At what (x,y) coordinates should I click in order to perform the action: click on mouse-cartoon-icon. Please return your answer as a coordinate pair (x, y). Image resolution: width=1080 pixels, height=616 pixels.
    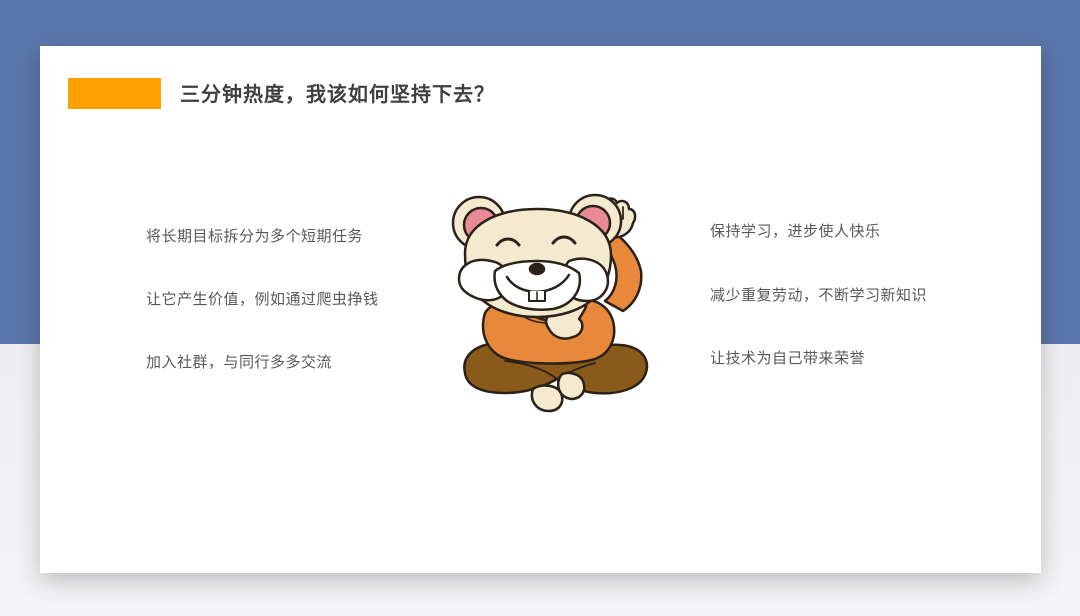
    Looking at the image, I should click on (550, 303).